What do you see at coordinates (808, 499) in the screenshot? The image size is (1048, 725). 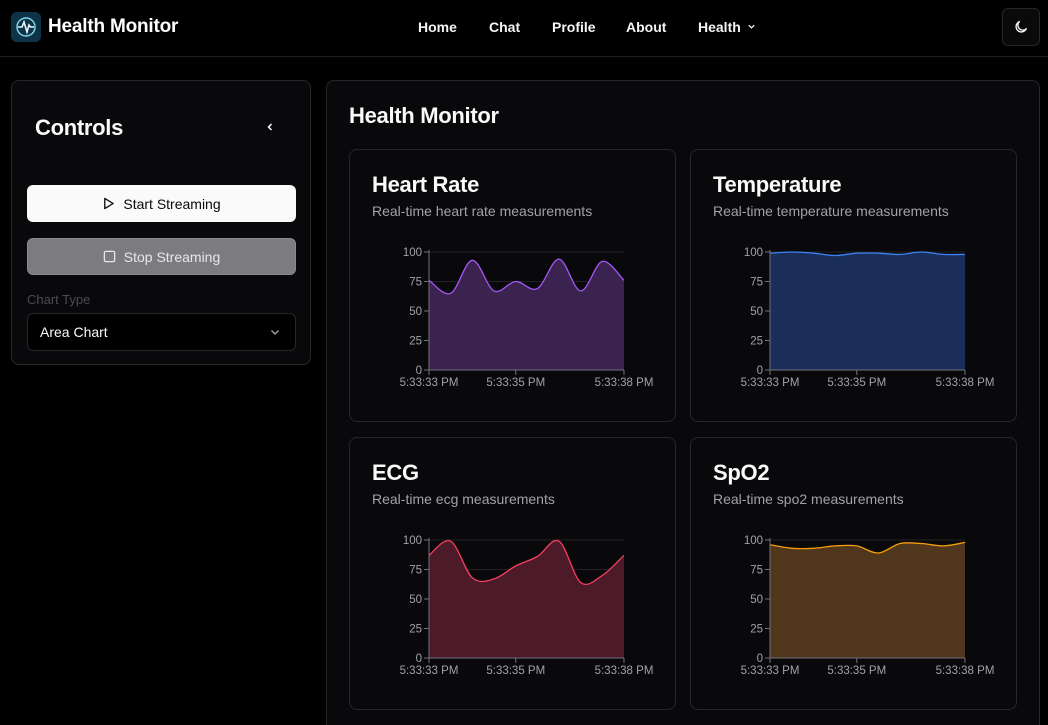 I see `card-description: Real-time spo2 measurements` at bounding box center [808, 499].